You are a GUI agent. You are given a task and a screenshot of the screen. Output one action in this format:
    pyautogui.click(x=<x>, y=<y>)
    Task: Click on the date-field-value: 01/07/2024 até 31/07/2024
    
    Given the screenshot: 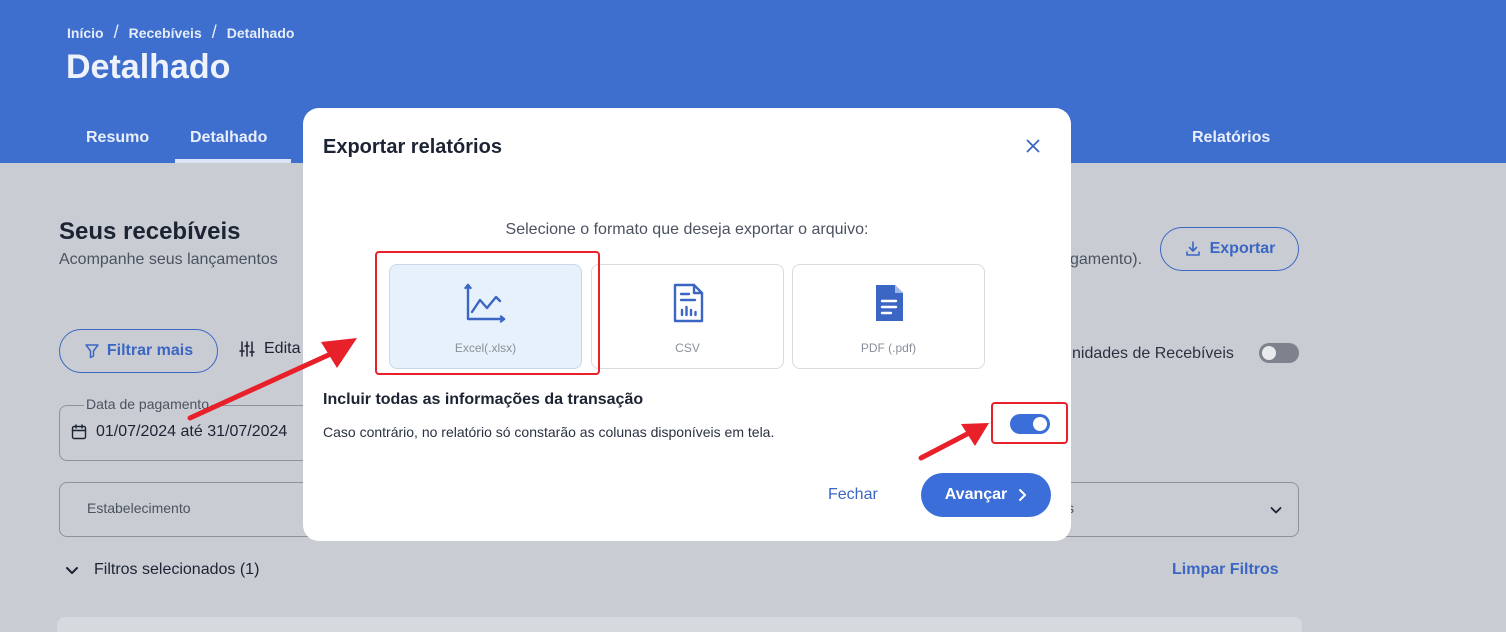 What is the action you would take?
    pyautogui.click(x=178, y=432)
    